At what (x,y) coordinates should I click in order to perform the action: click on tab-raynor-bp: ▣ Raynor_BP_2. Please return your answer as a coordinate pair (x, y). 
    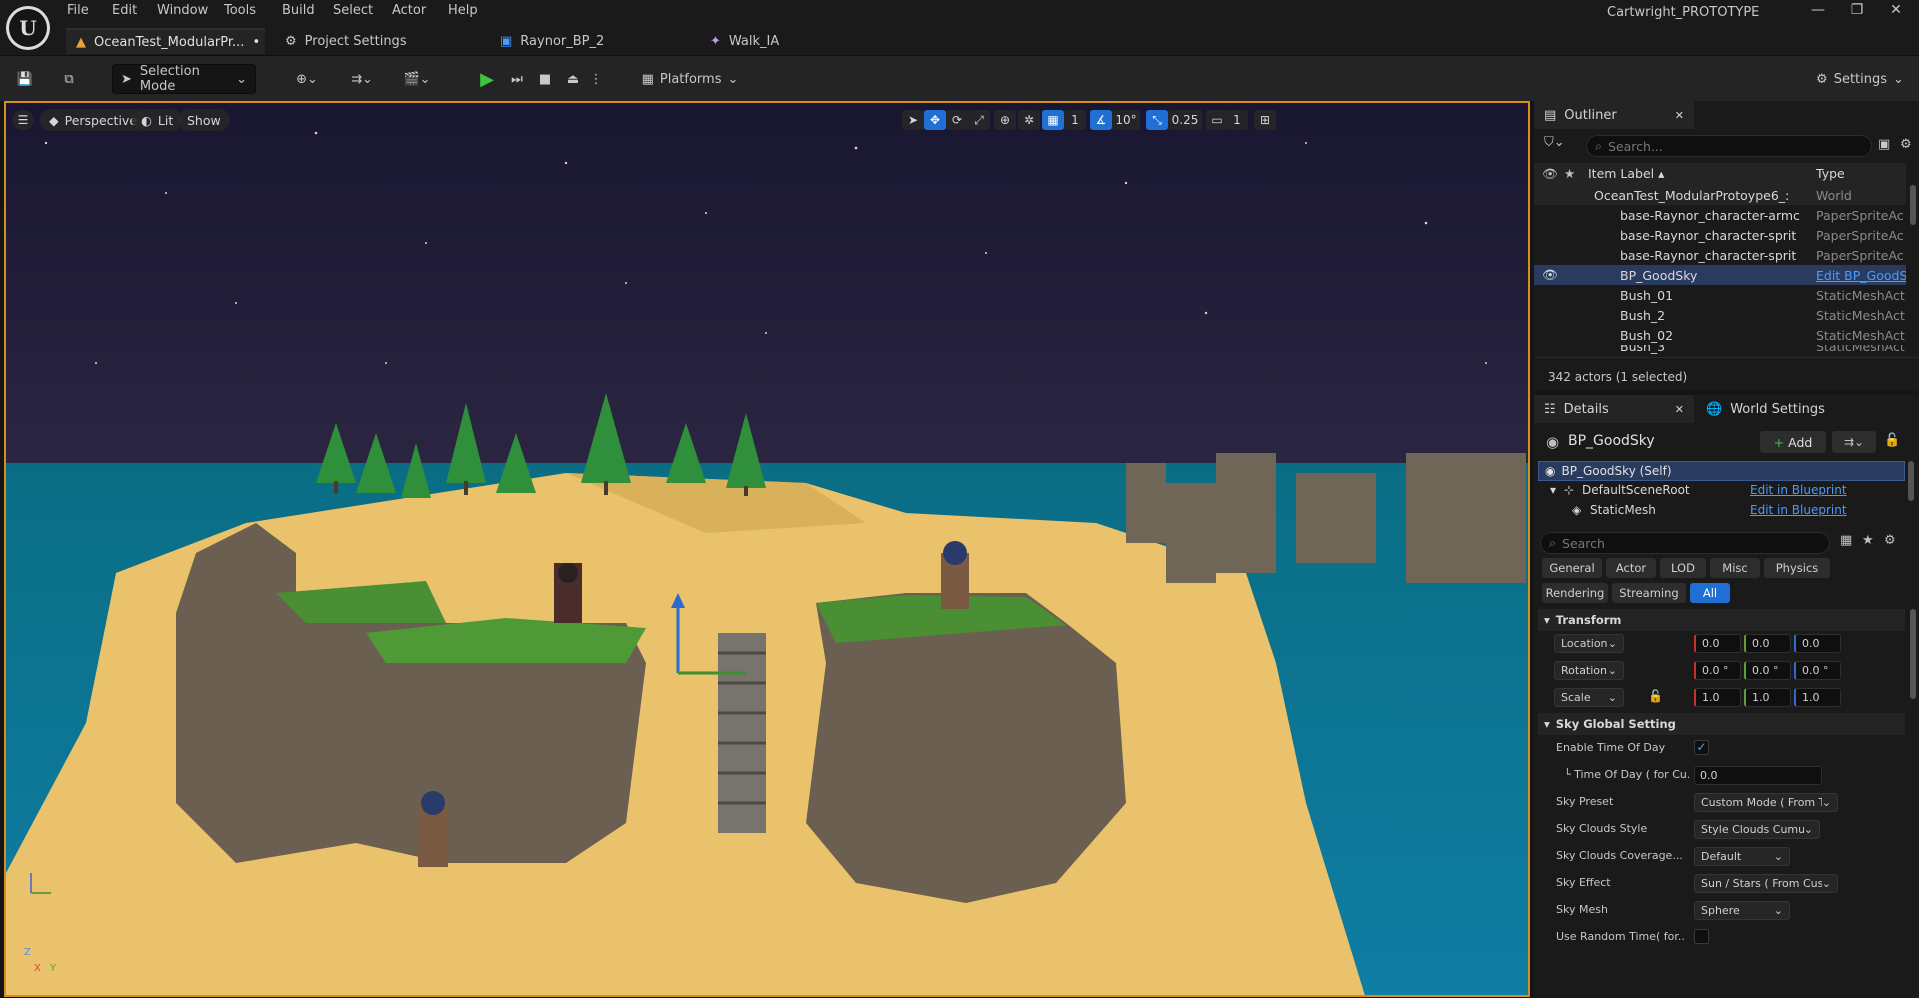
    Looking at the image, I should click on (552, 41).